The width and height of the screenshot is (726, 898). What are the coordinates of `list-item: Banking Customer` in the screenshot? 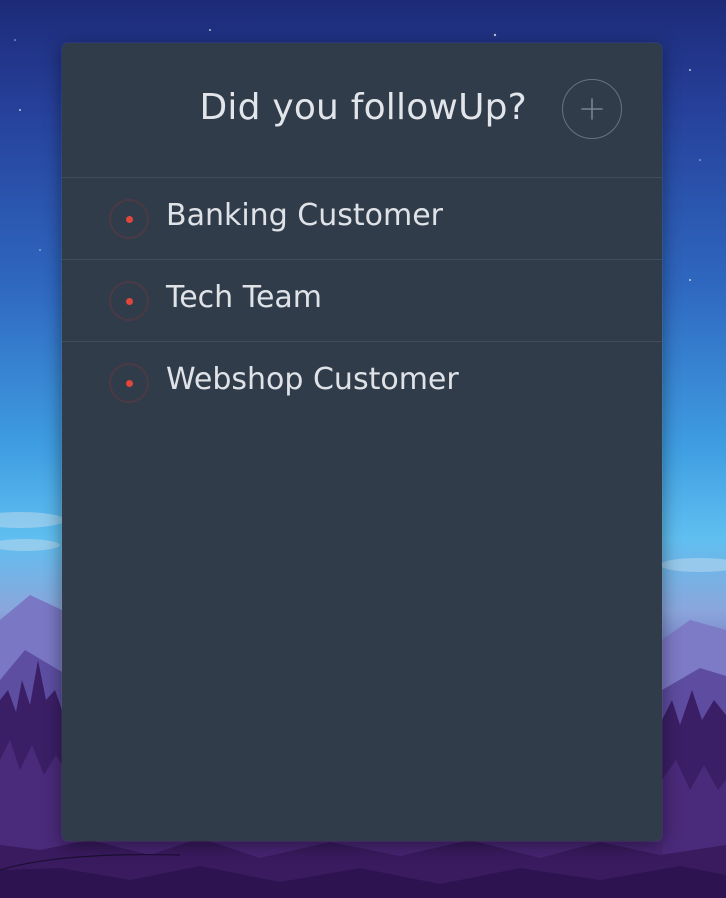 It's located at (362, 219).